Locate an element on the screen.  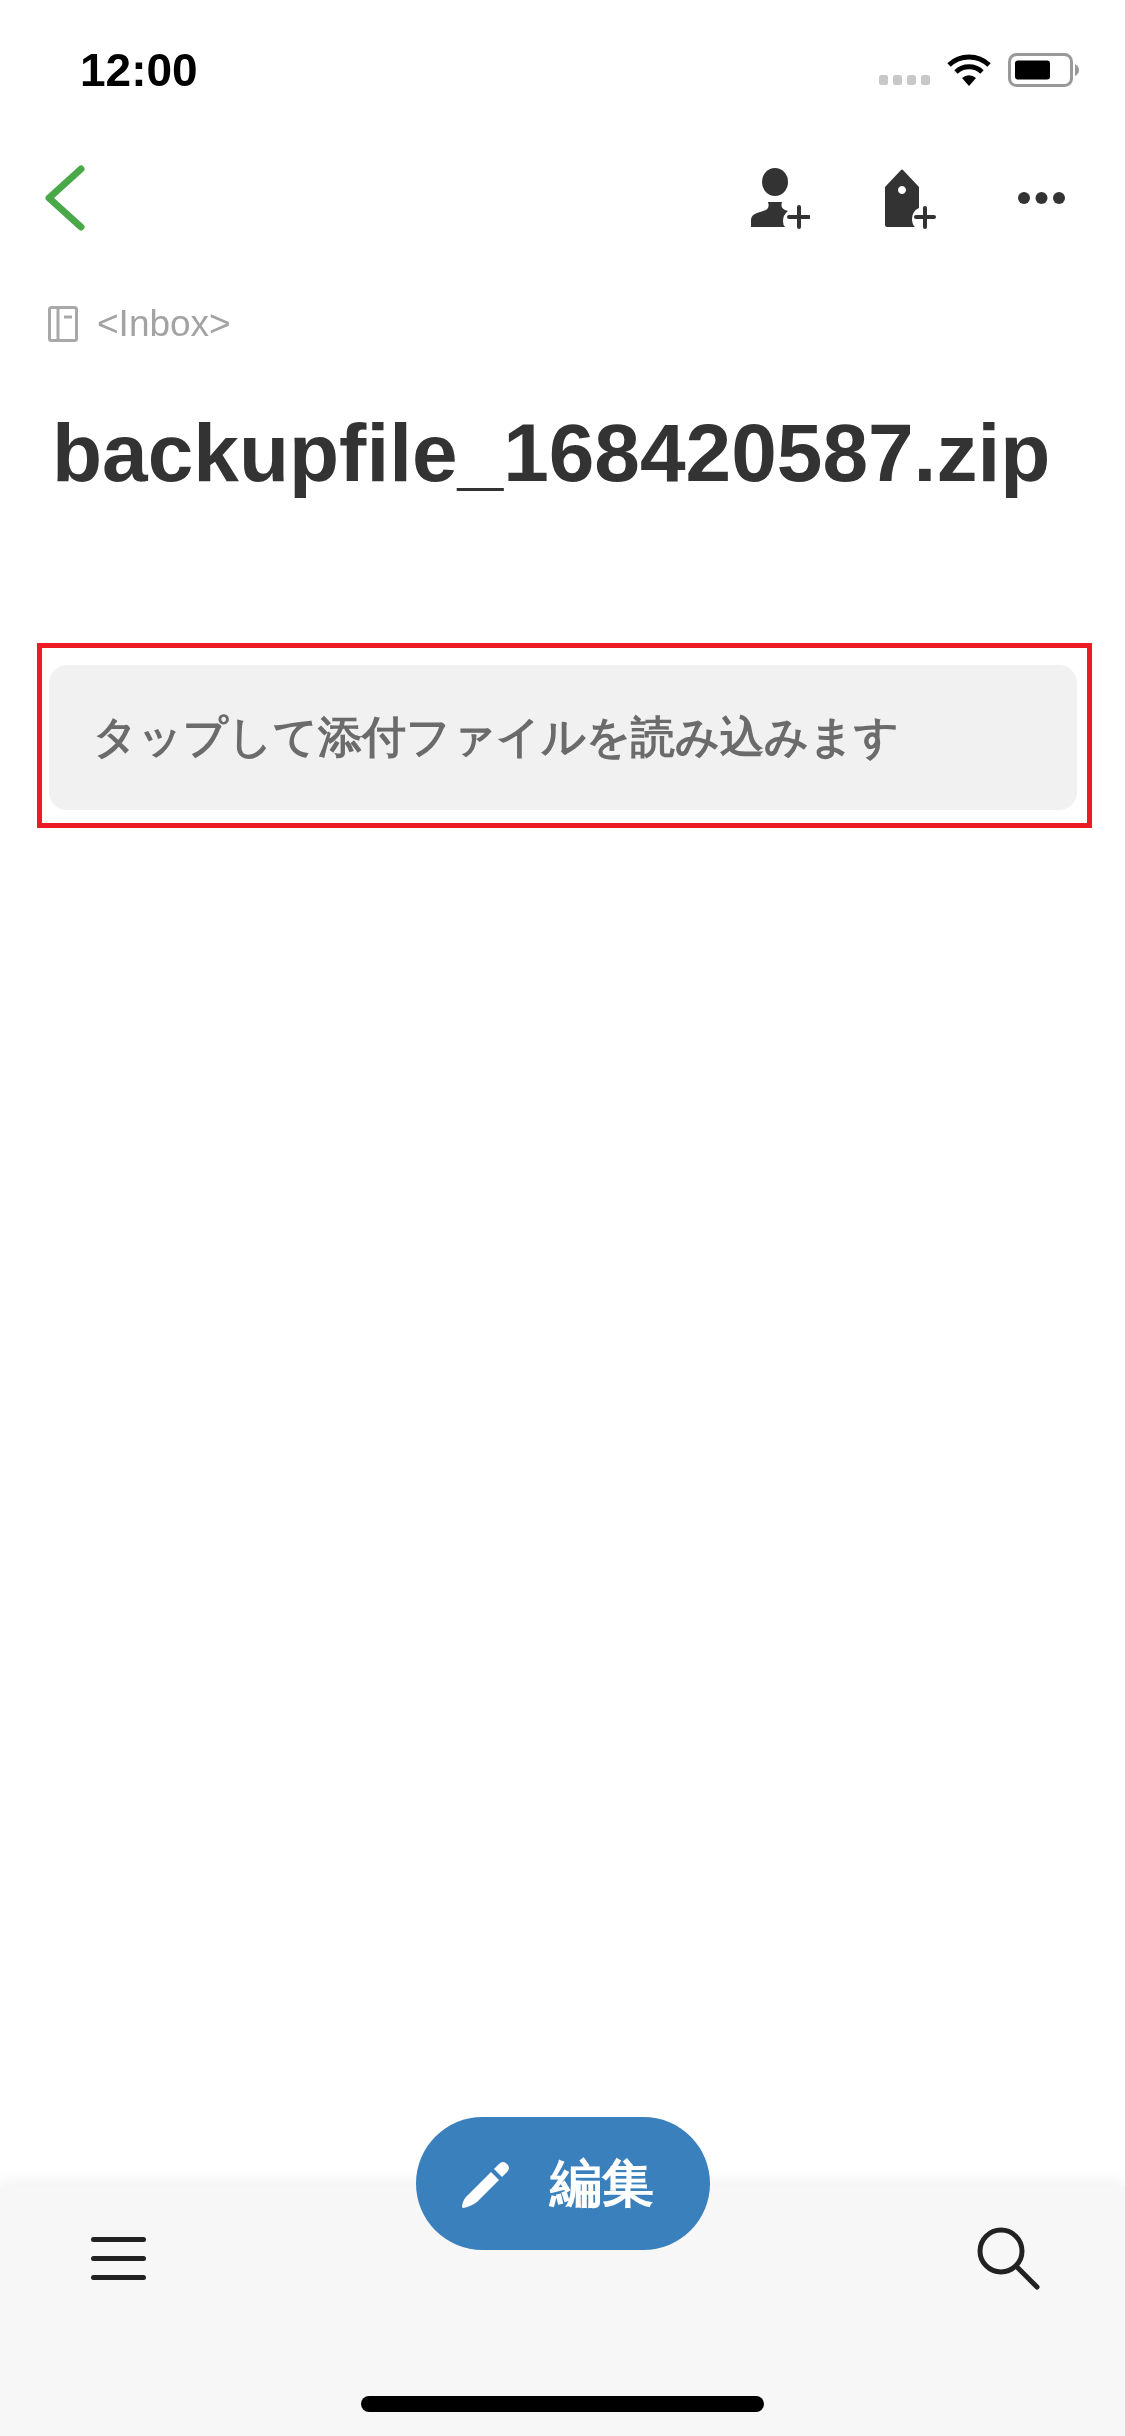
load-attachment-button: タップして添付ファイルを読み込みます is located at coordinates (563, 737).